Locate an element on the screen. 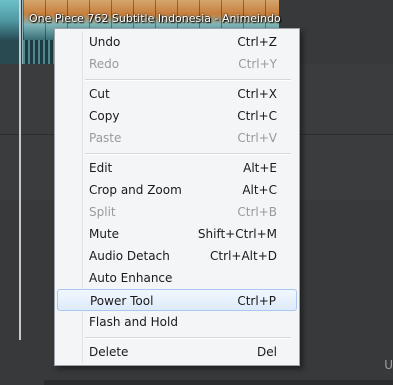 This screenshot has width=393, height=385. menu-item-label: Crop and Zoom is located at coordinates (135, 190).